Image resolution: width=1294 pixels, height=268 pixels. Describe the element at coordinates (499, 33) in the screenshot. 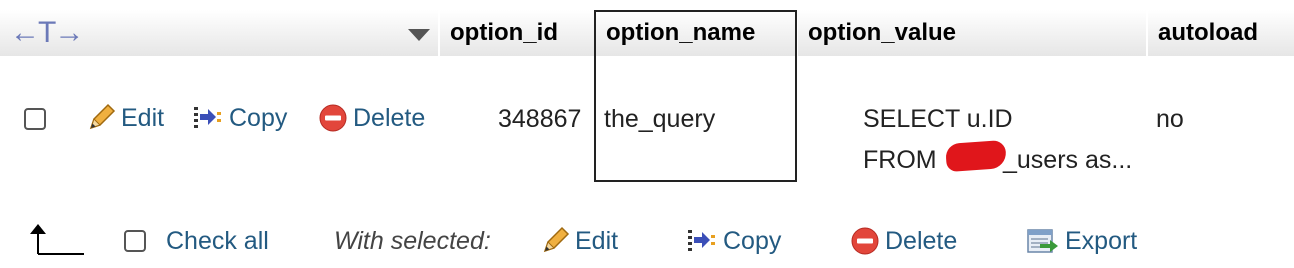

I see `header-option-id-label: option_id` at that location.